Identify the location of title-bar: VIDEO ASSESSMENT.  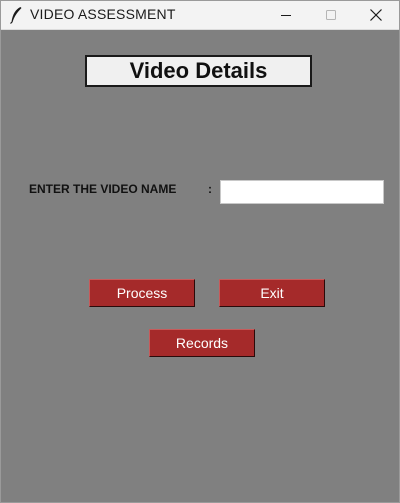
(200, 15).